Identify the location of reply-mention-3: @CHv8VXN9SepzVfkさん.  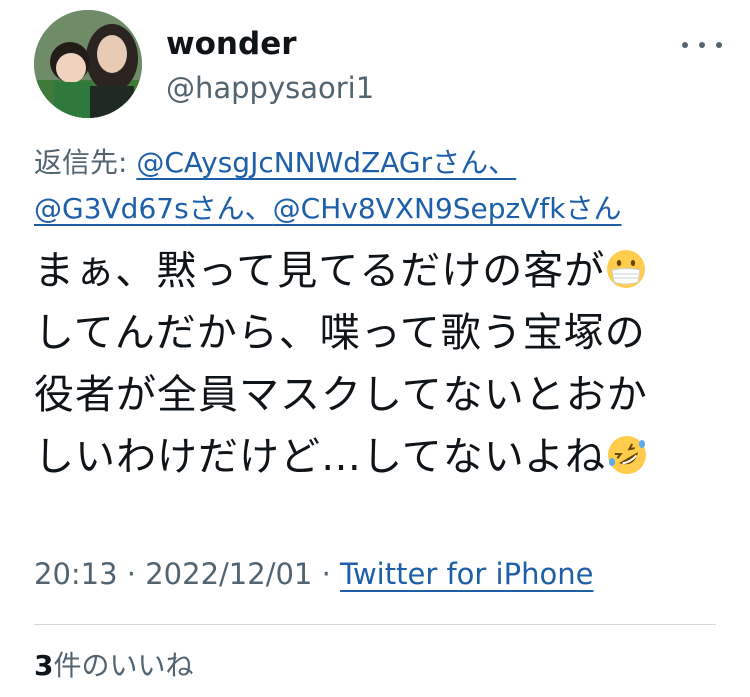
(447, 208).